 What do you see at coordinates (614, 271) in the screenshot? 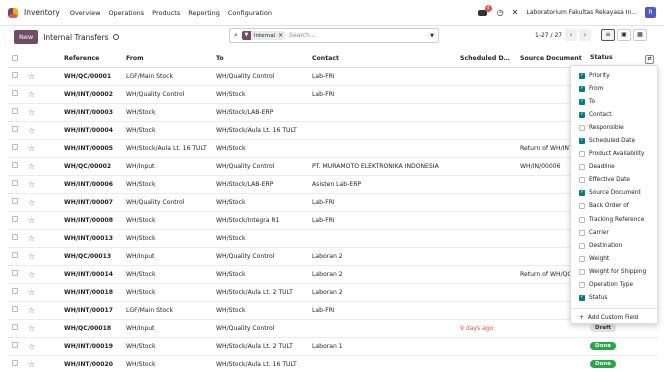
I see `optional-column-item: Weight for Shipping` at bounding box center [614, 271].